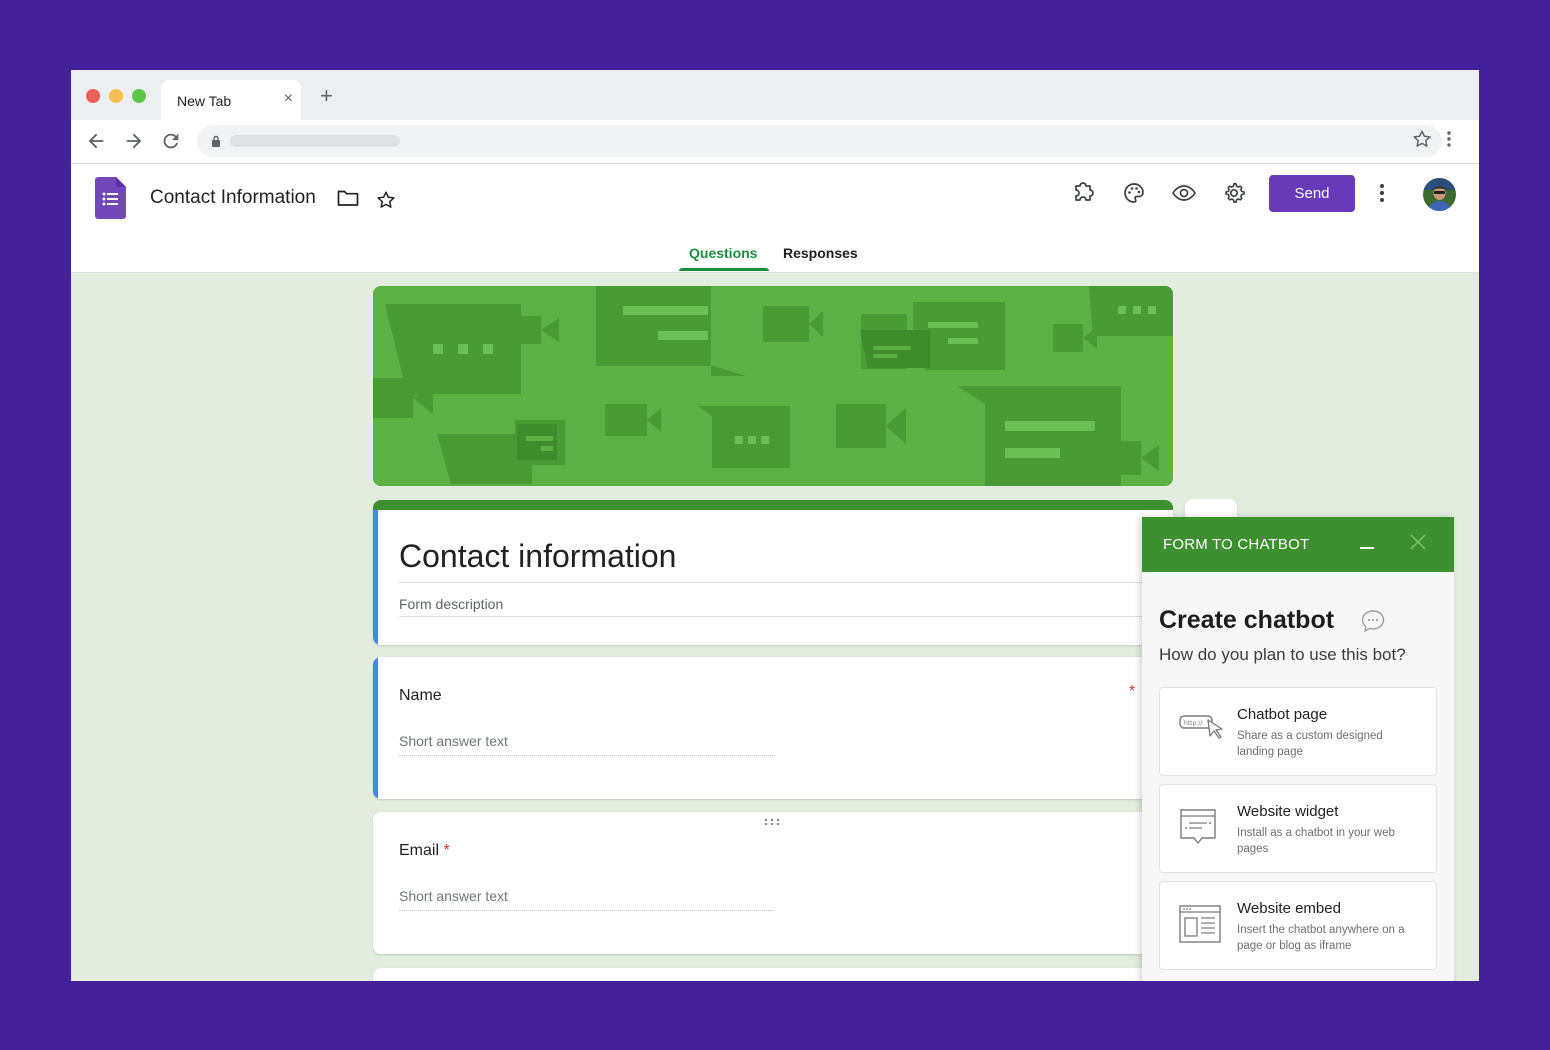 The height and width of the screenshot is (1050, 1550). I want to click on tab-close-icon: ×, so click(288, 99).